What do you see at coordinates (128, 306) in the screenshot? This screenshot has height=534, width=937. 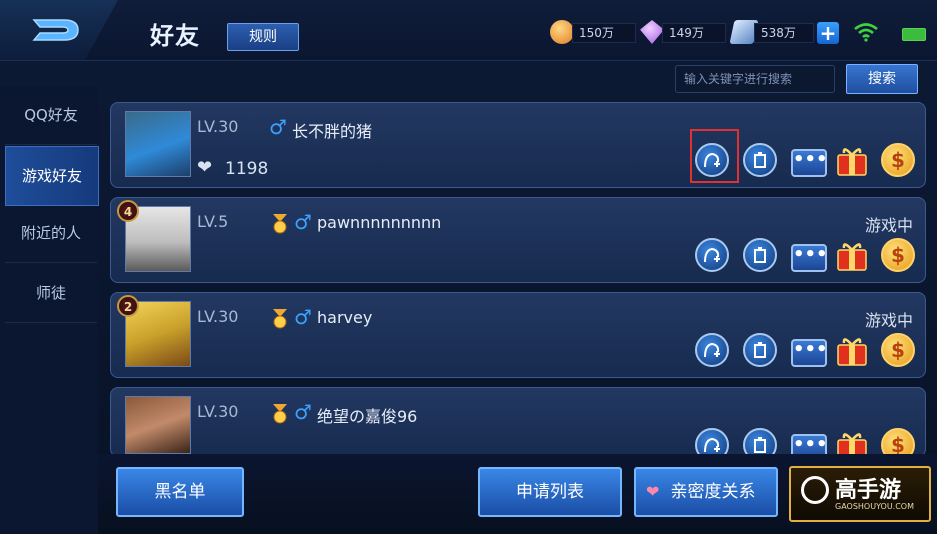 I see `rank-badge: 2` at bounding box center [128, 306].